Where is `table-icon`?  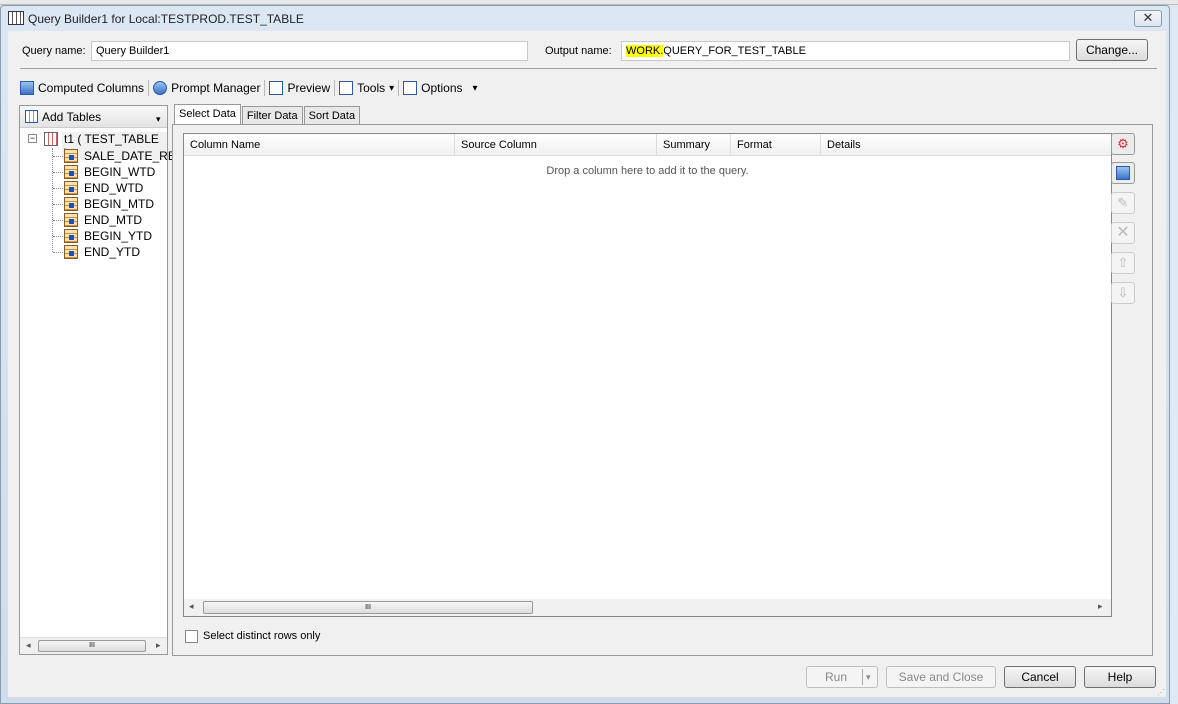 table-icon is located at coordinates (51, 139).